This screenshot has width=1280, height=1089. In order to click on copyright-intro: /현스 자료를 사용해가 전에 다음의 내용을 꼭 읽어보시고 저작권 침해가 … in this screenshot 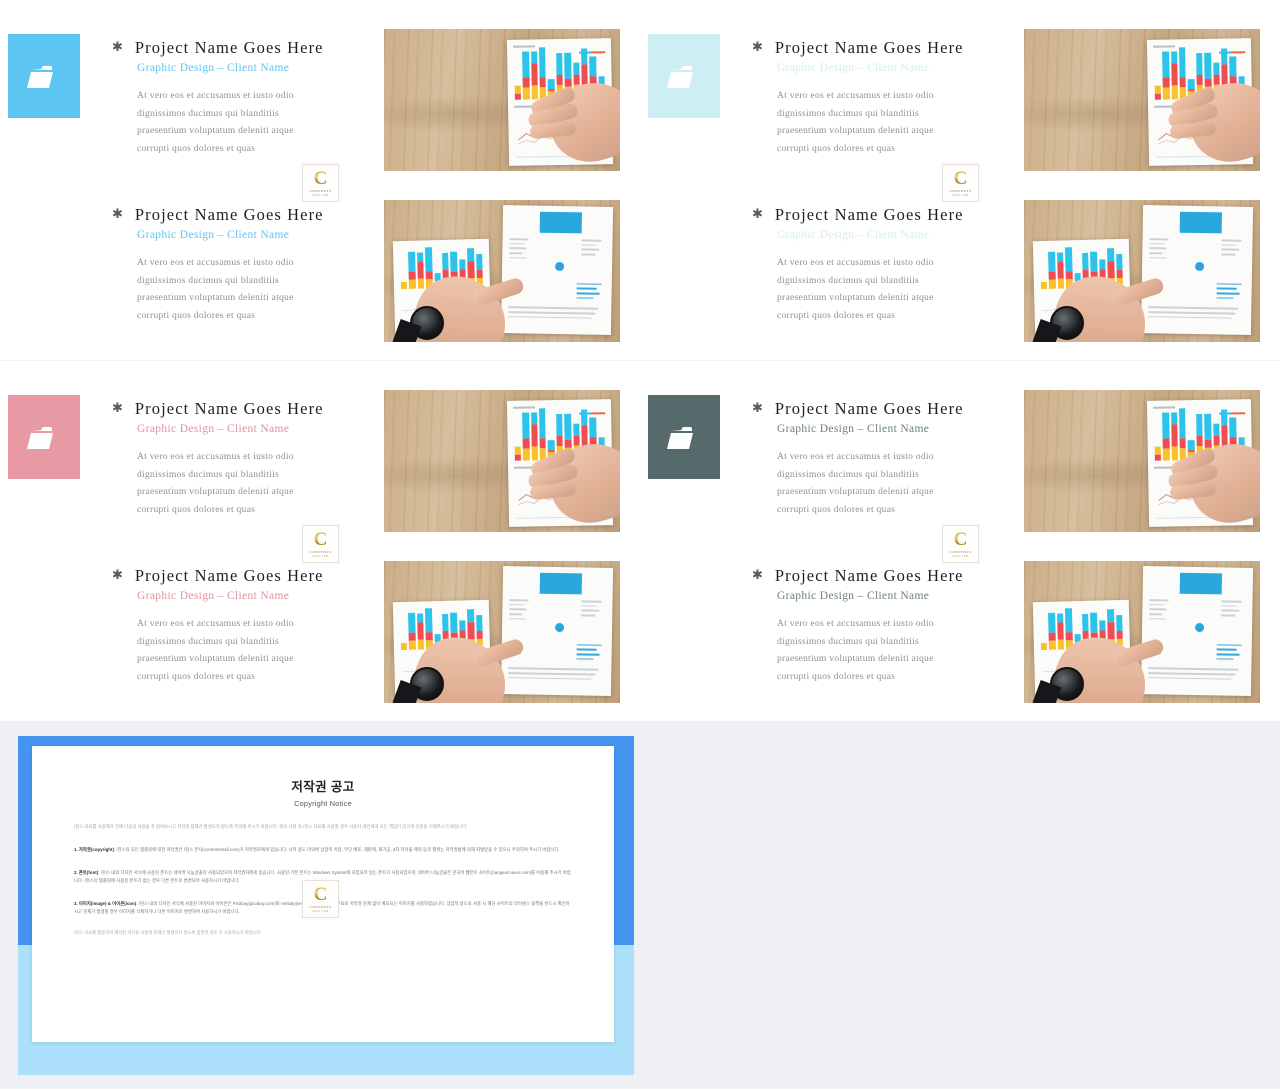, I will do `click(271, 826)`.